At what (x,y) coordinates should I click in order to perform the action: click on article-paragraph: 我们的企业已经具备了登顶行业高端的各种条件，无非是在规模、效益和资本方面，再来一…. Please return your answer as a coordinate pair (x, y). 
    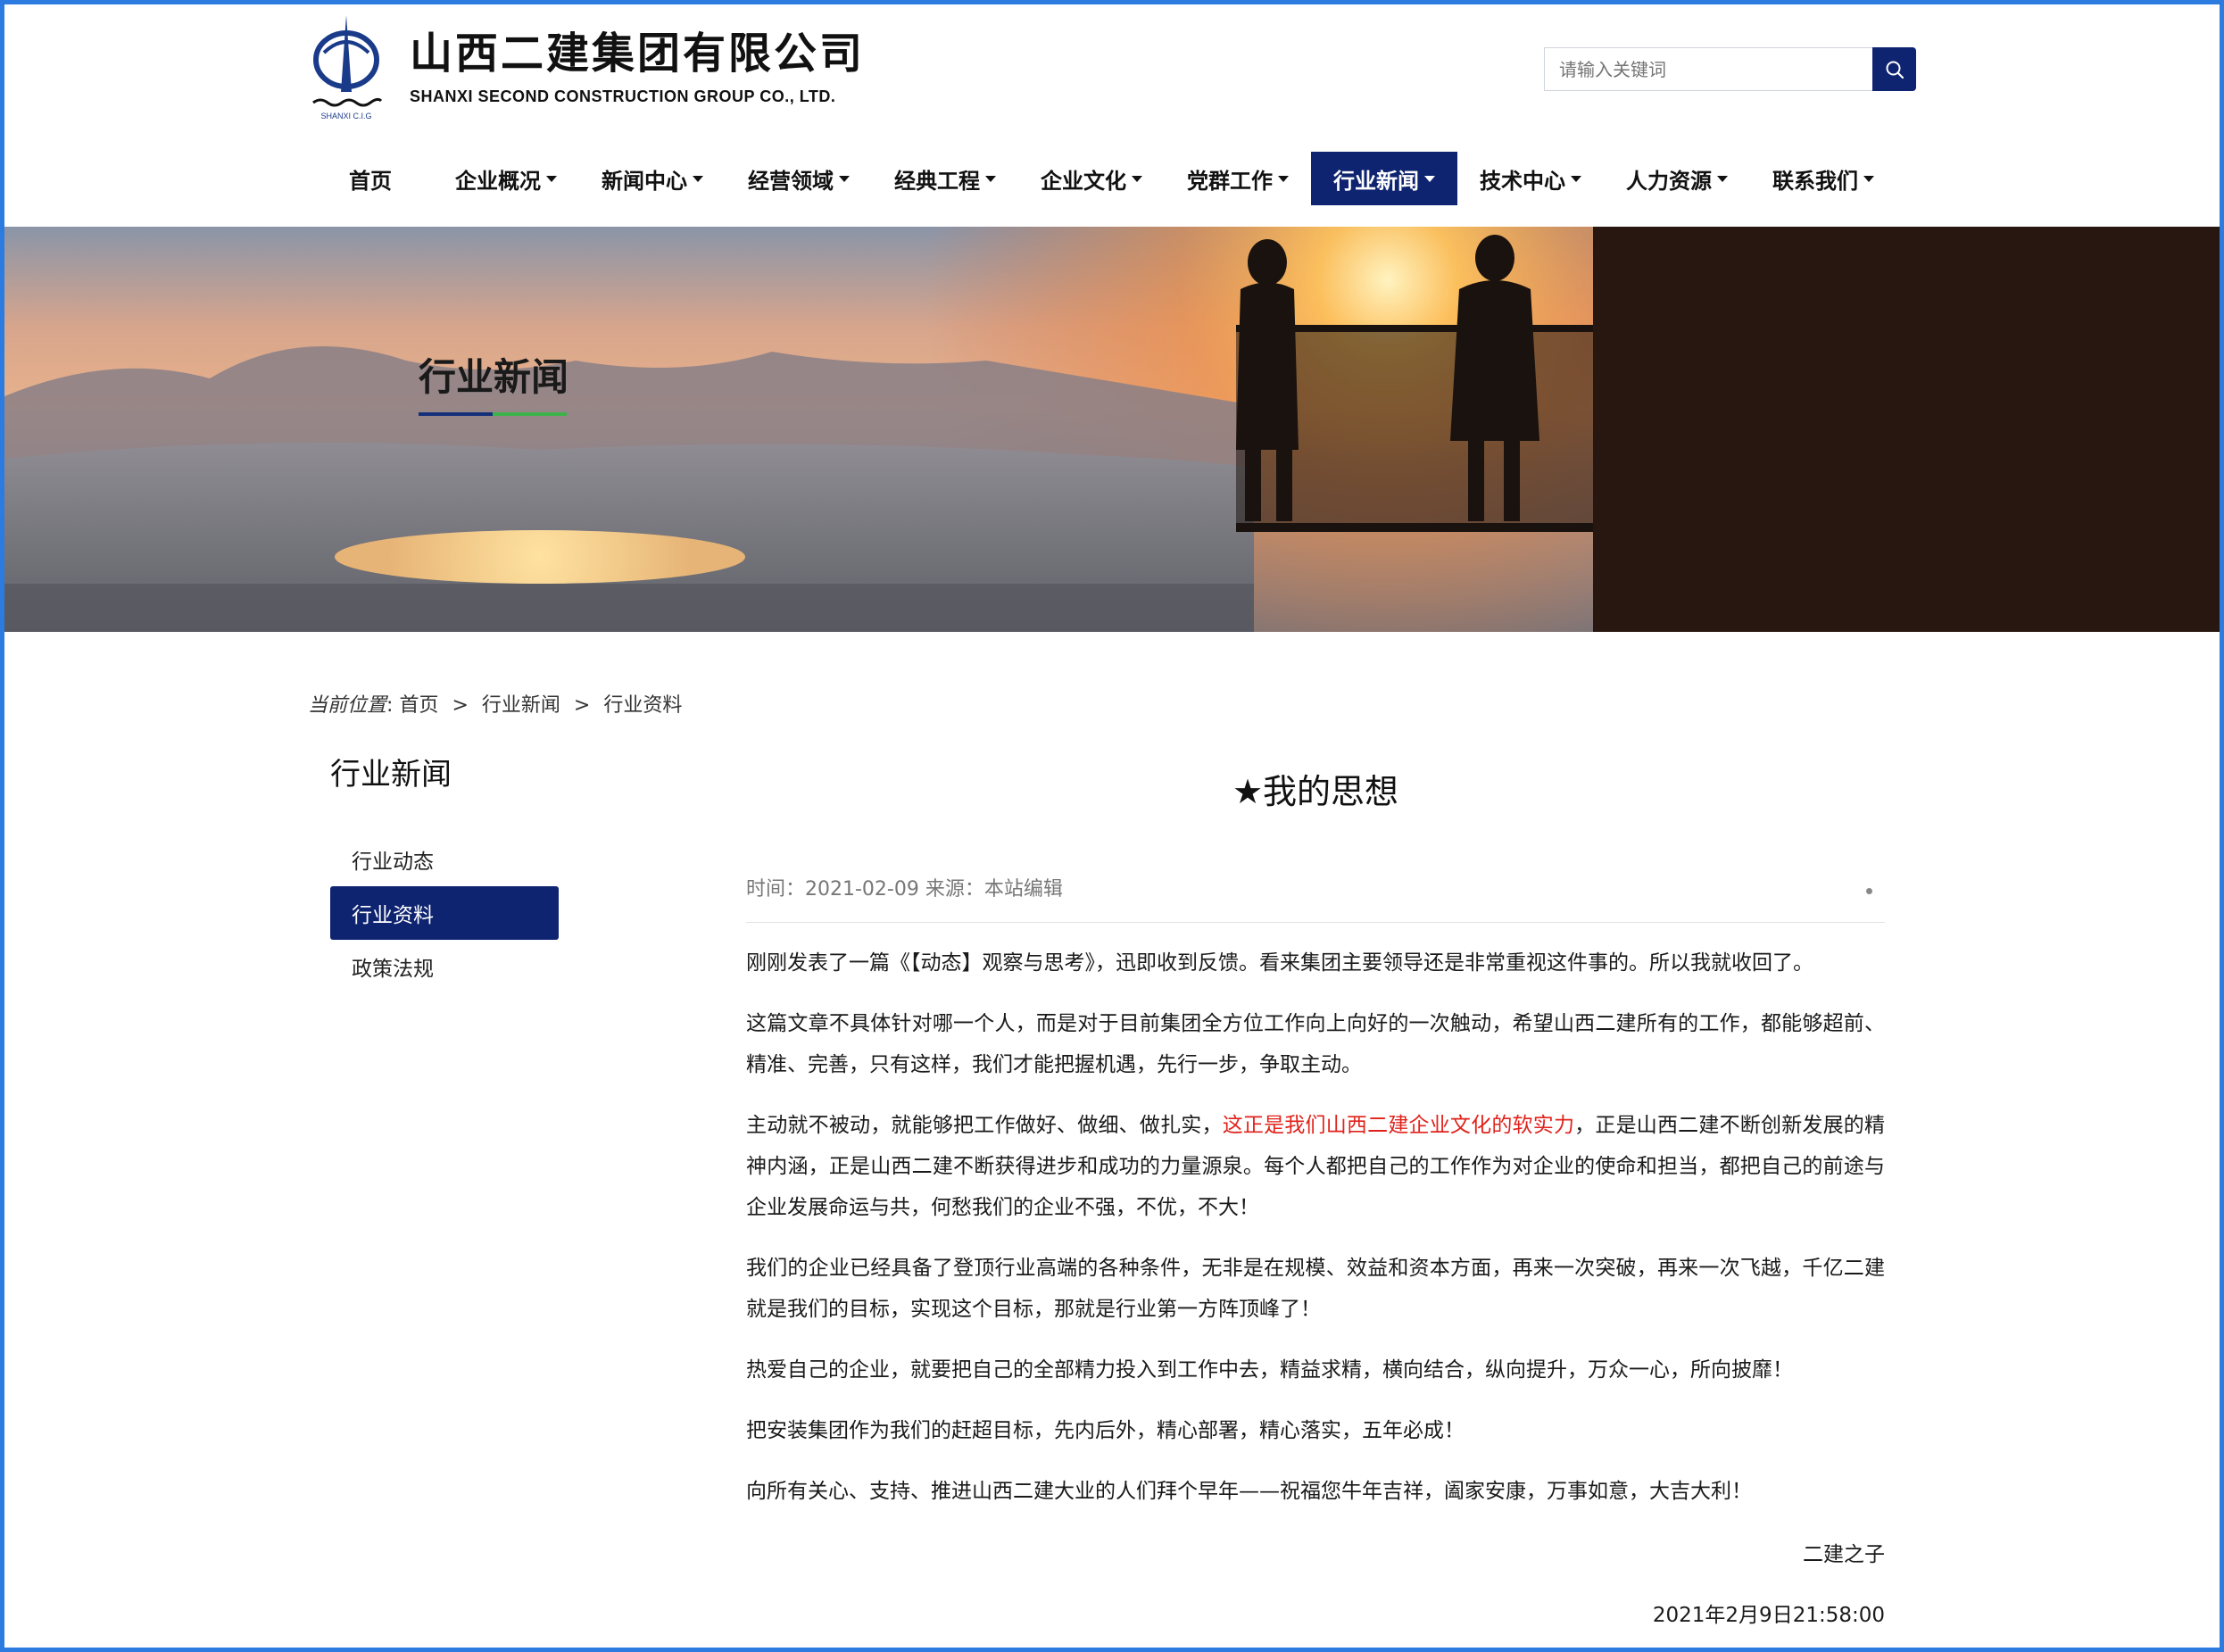
    Looking at the image, I should click on (1315, 1289).